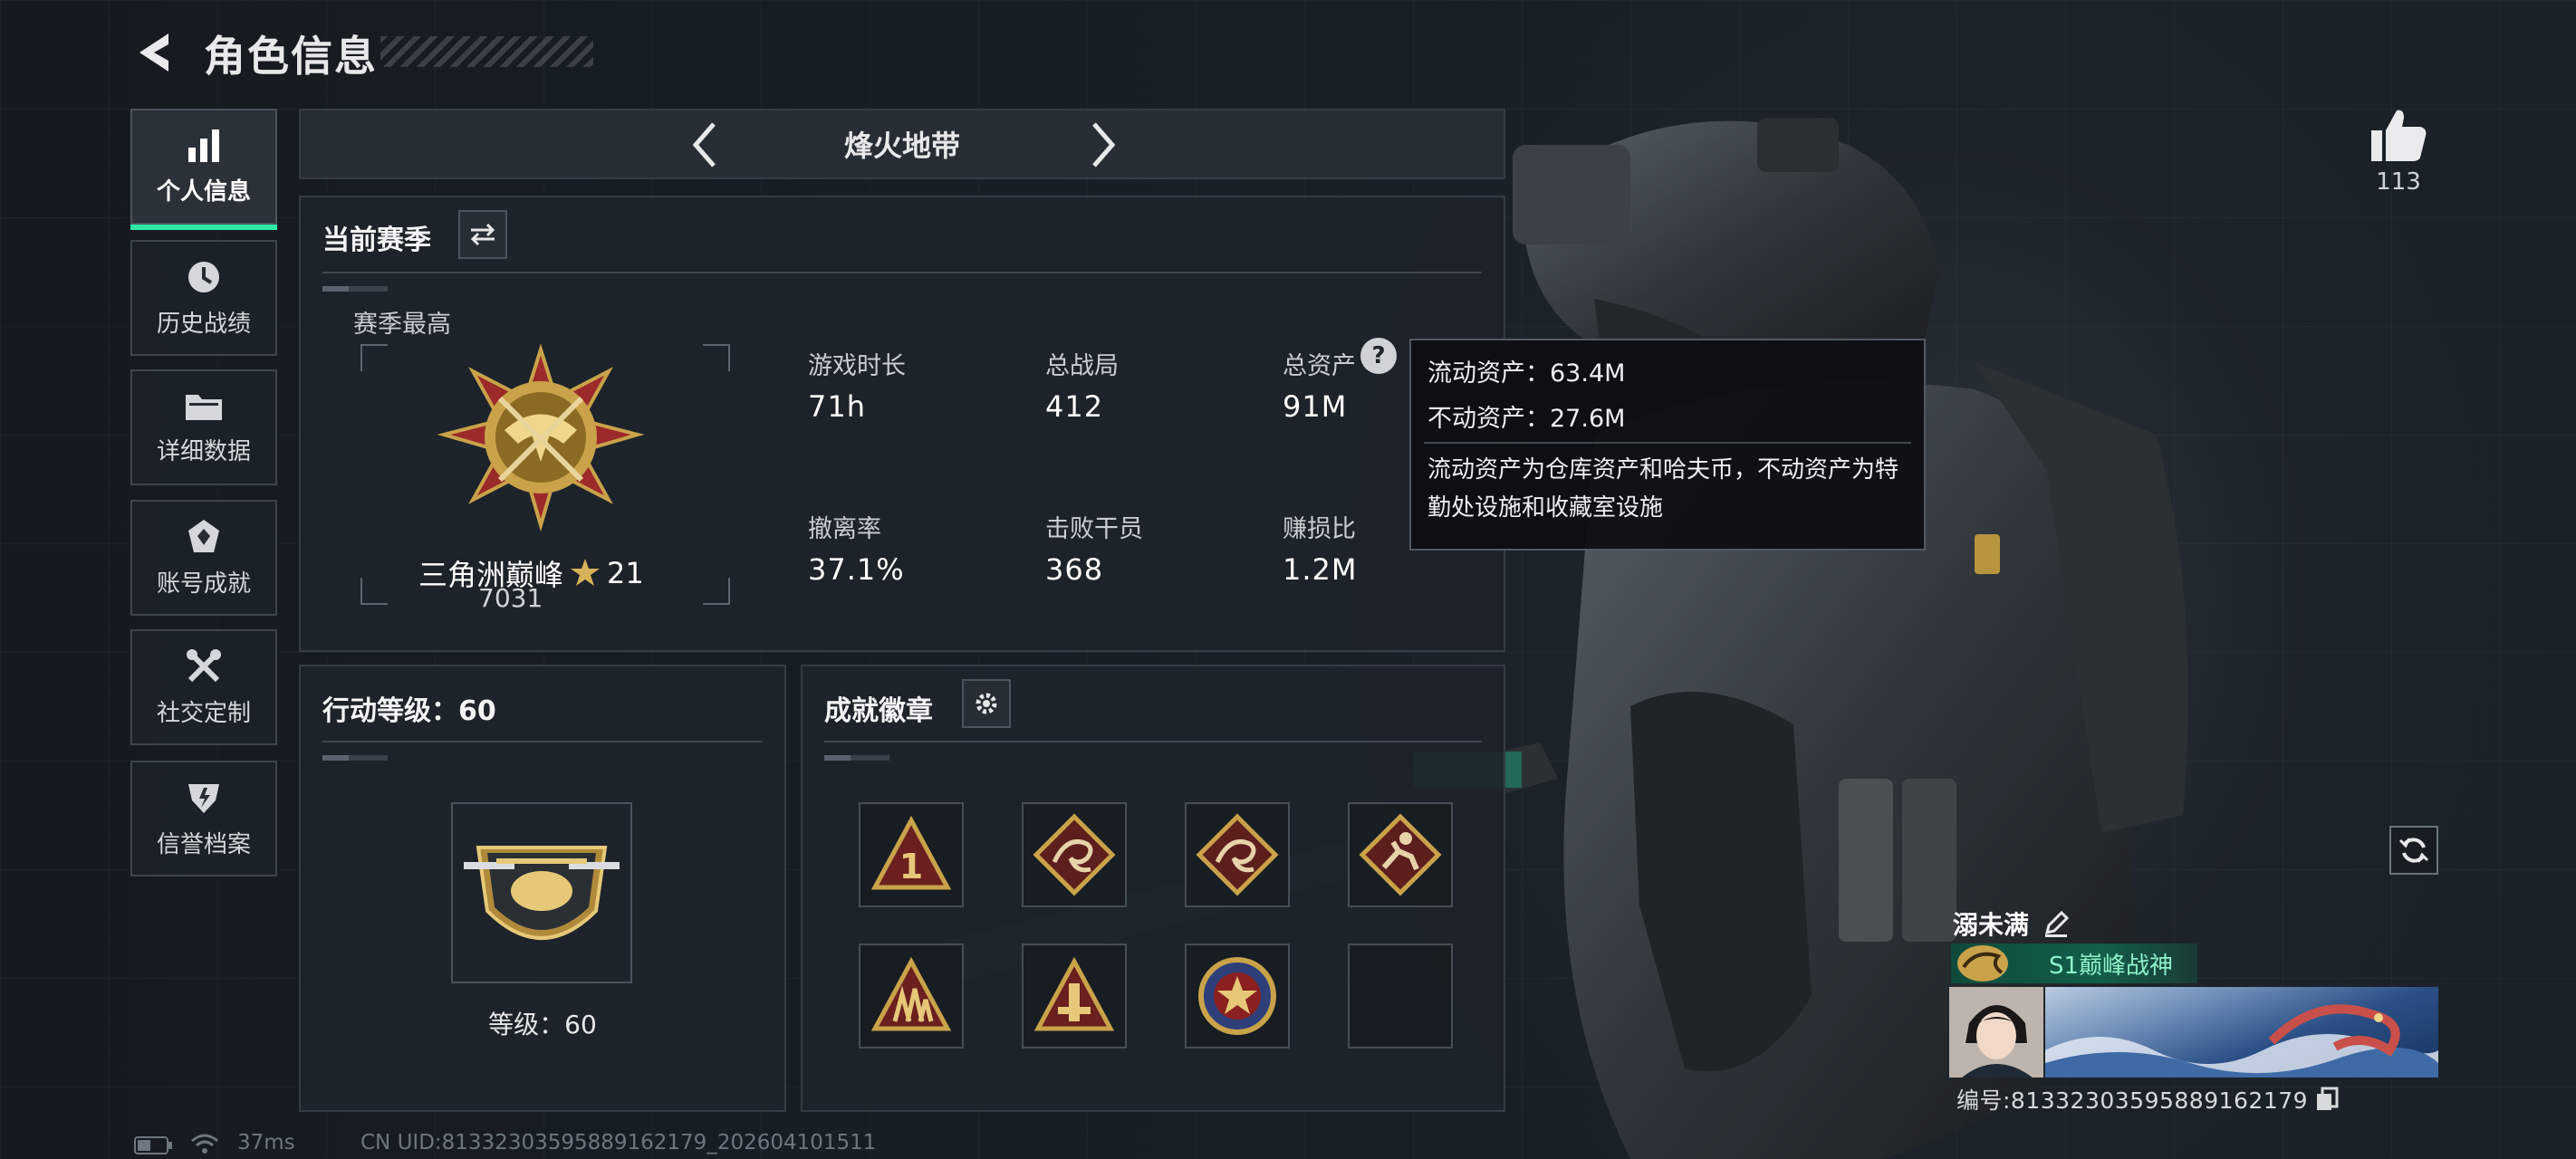  What do you see at coordinates (1082, 366) in the screenshot?
I see `stat-label-total-matches: 总战局` at bounding box center [1082, 366].